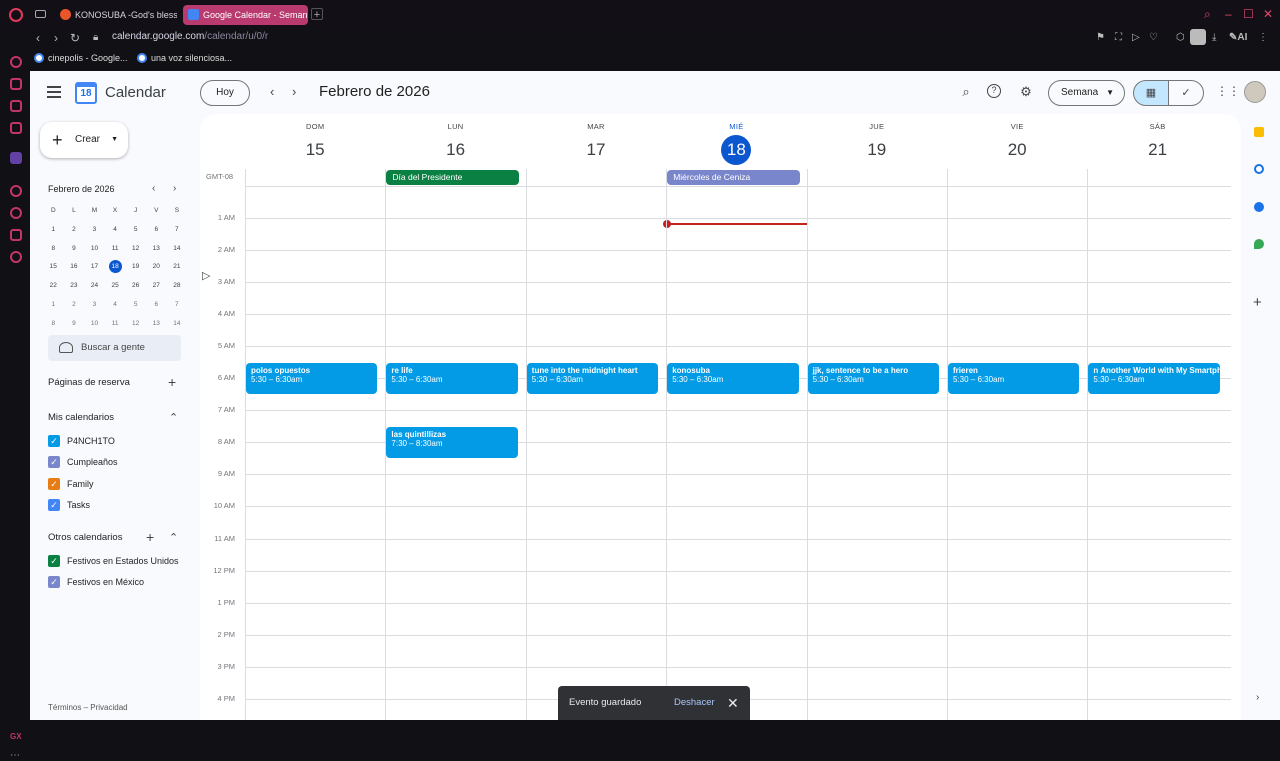 The height and width of the screenshot is (761, 1280). I want to click on day-header: JUE 19, so click(877, 141).